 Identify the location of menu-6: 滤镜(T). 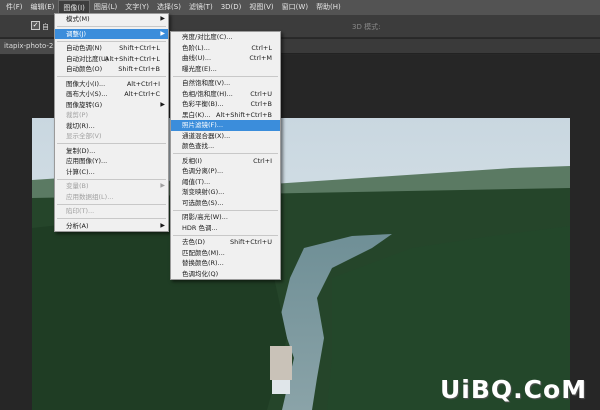
(201, 7).